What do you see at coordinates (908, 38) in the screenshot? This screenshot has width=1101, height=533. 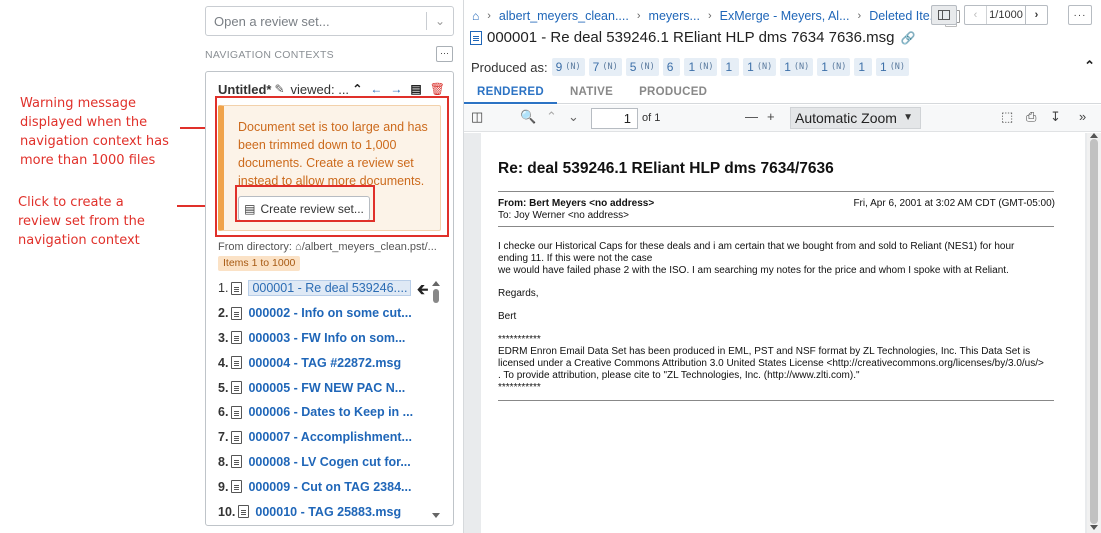 I see `link-icon: 🔗` at bounding box center [908, 38].